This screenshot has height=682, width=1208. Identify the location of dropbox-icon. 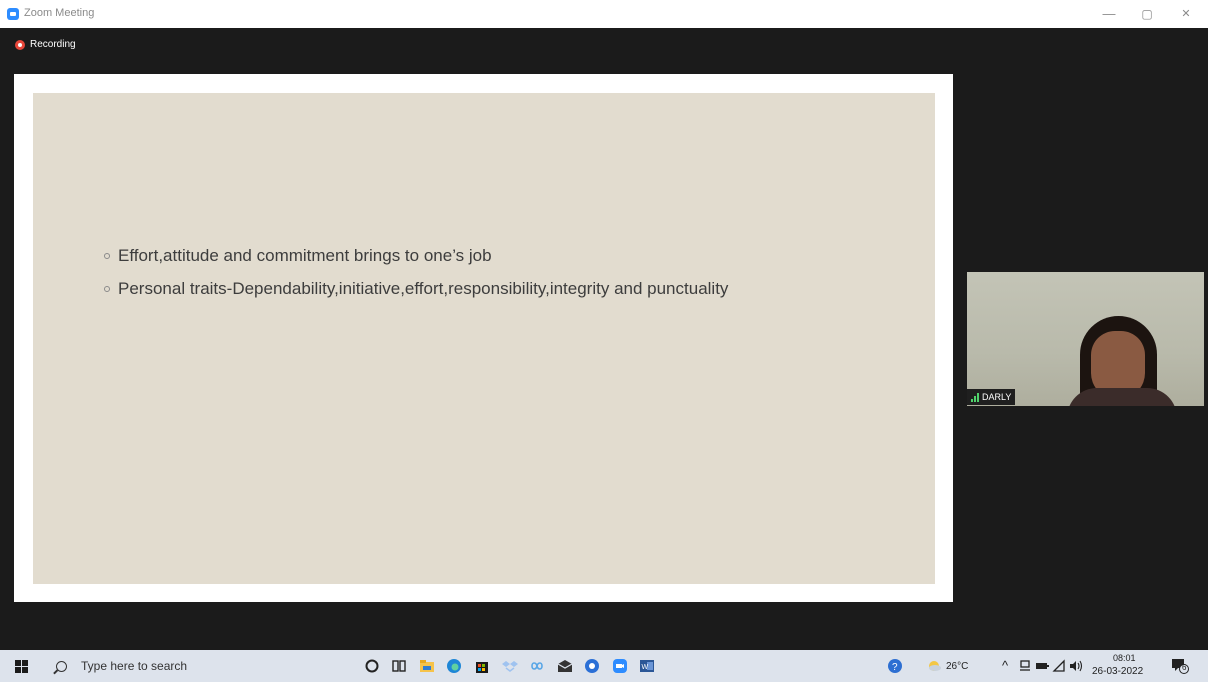
(510, 666).